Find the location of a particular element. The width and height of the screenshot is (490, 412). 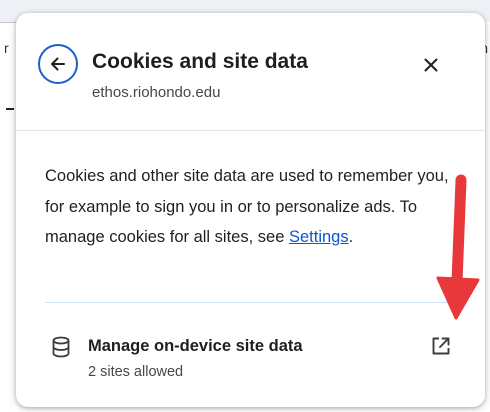

section-divider is located at coordinates (251, 302).